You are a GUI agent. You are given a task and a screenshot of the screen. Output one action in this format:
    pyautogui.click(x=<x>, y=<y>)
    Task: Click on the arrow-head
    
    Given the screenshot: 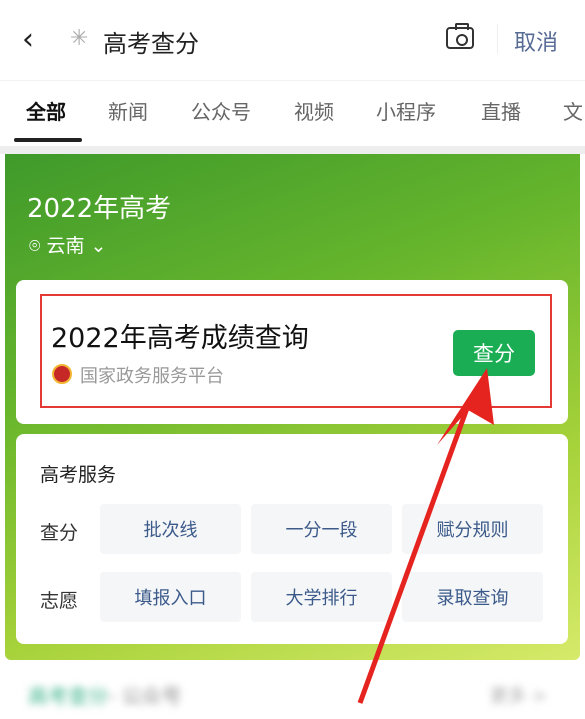 What is the action you would take?
    pyautogui.click(x=465, y=406)
    